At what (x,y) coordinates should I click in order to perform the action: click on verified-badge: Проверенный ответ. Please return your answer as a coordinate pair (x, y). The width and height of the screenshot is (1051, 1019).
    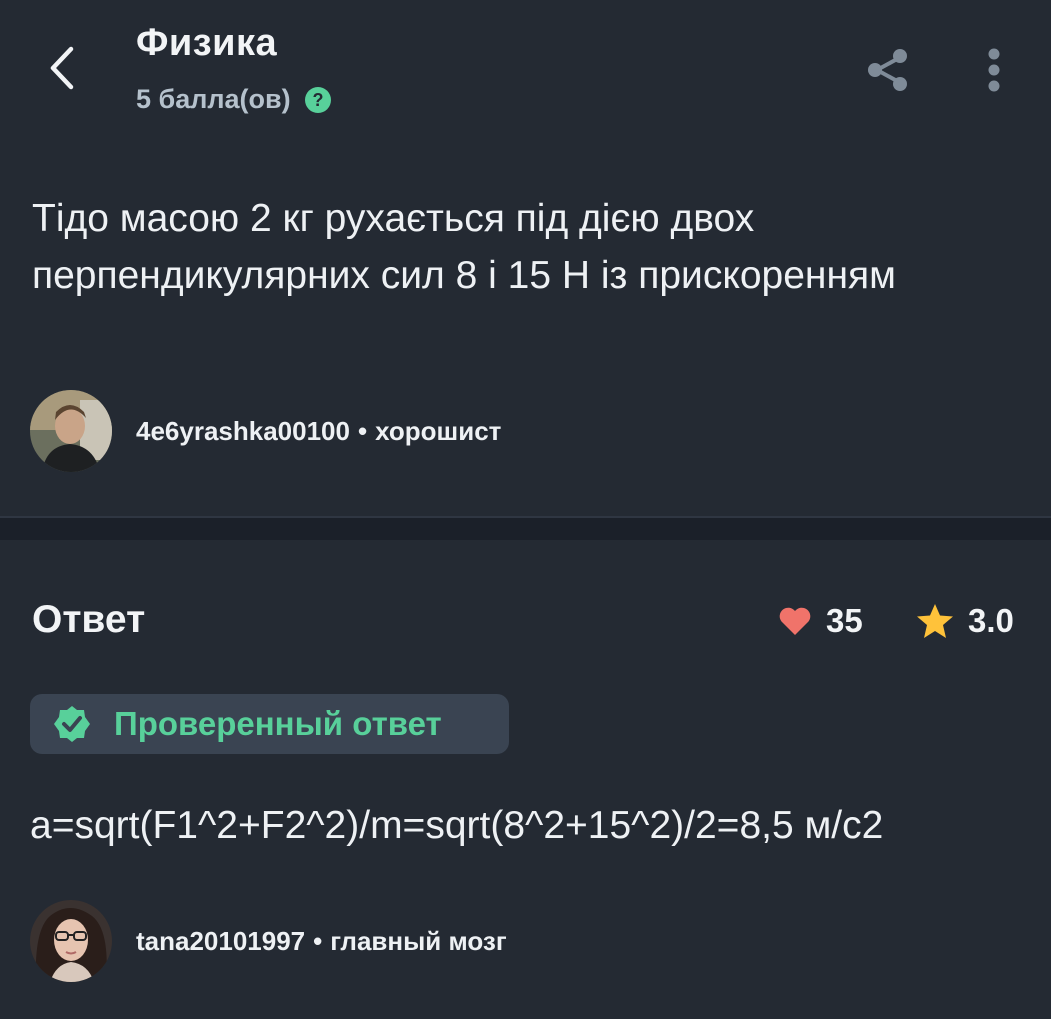
    Looking at the image, I should click on (269, 724).